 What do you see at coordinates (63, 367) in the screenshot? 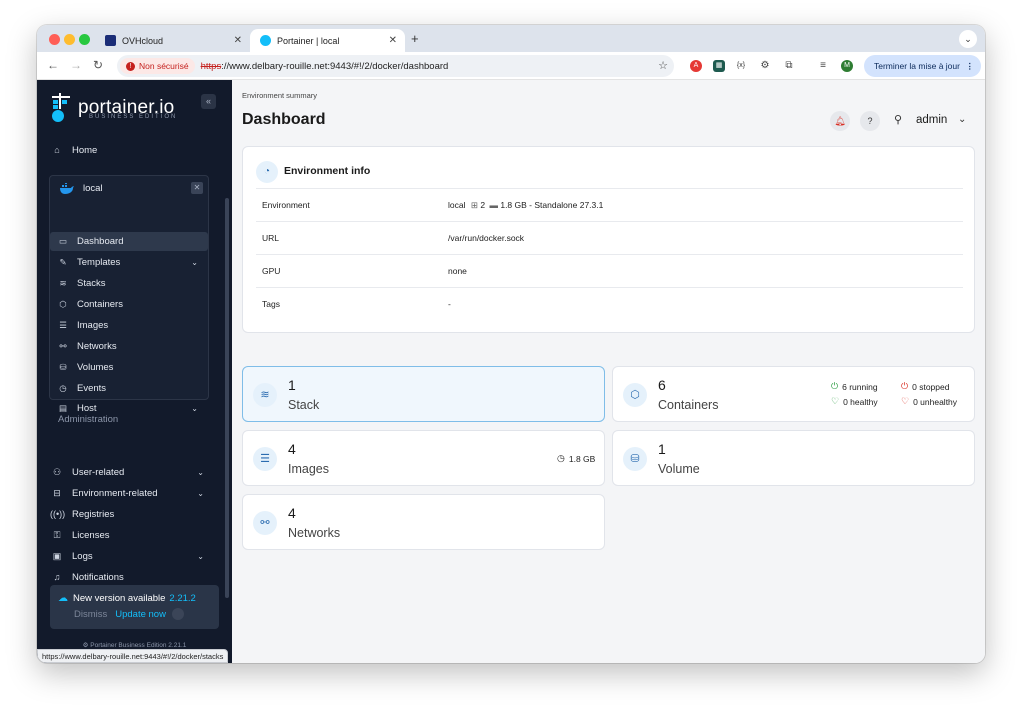
I see `database-icon: ⛁` at bounding box center [63, 367].